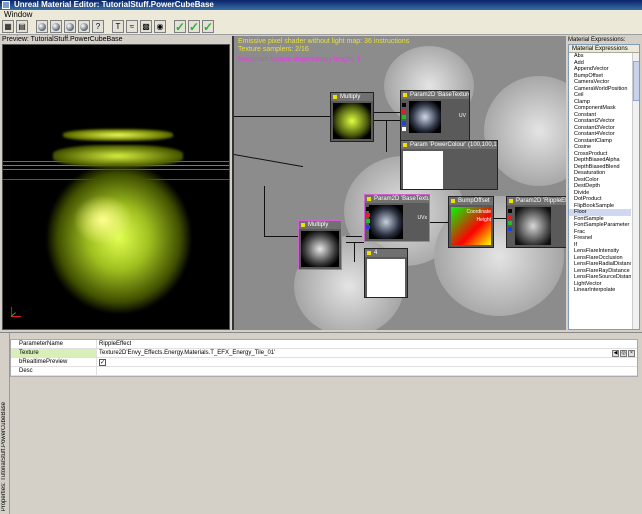 The width and height of the screenshot is (642, 514). What do you see at coordinates (623, 353) in the screenshot?
I see `browse-icon: ◎` at bounding box center [623, 353].